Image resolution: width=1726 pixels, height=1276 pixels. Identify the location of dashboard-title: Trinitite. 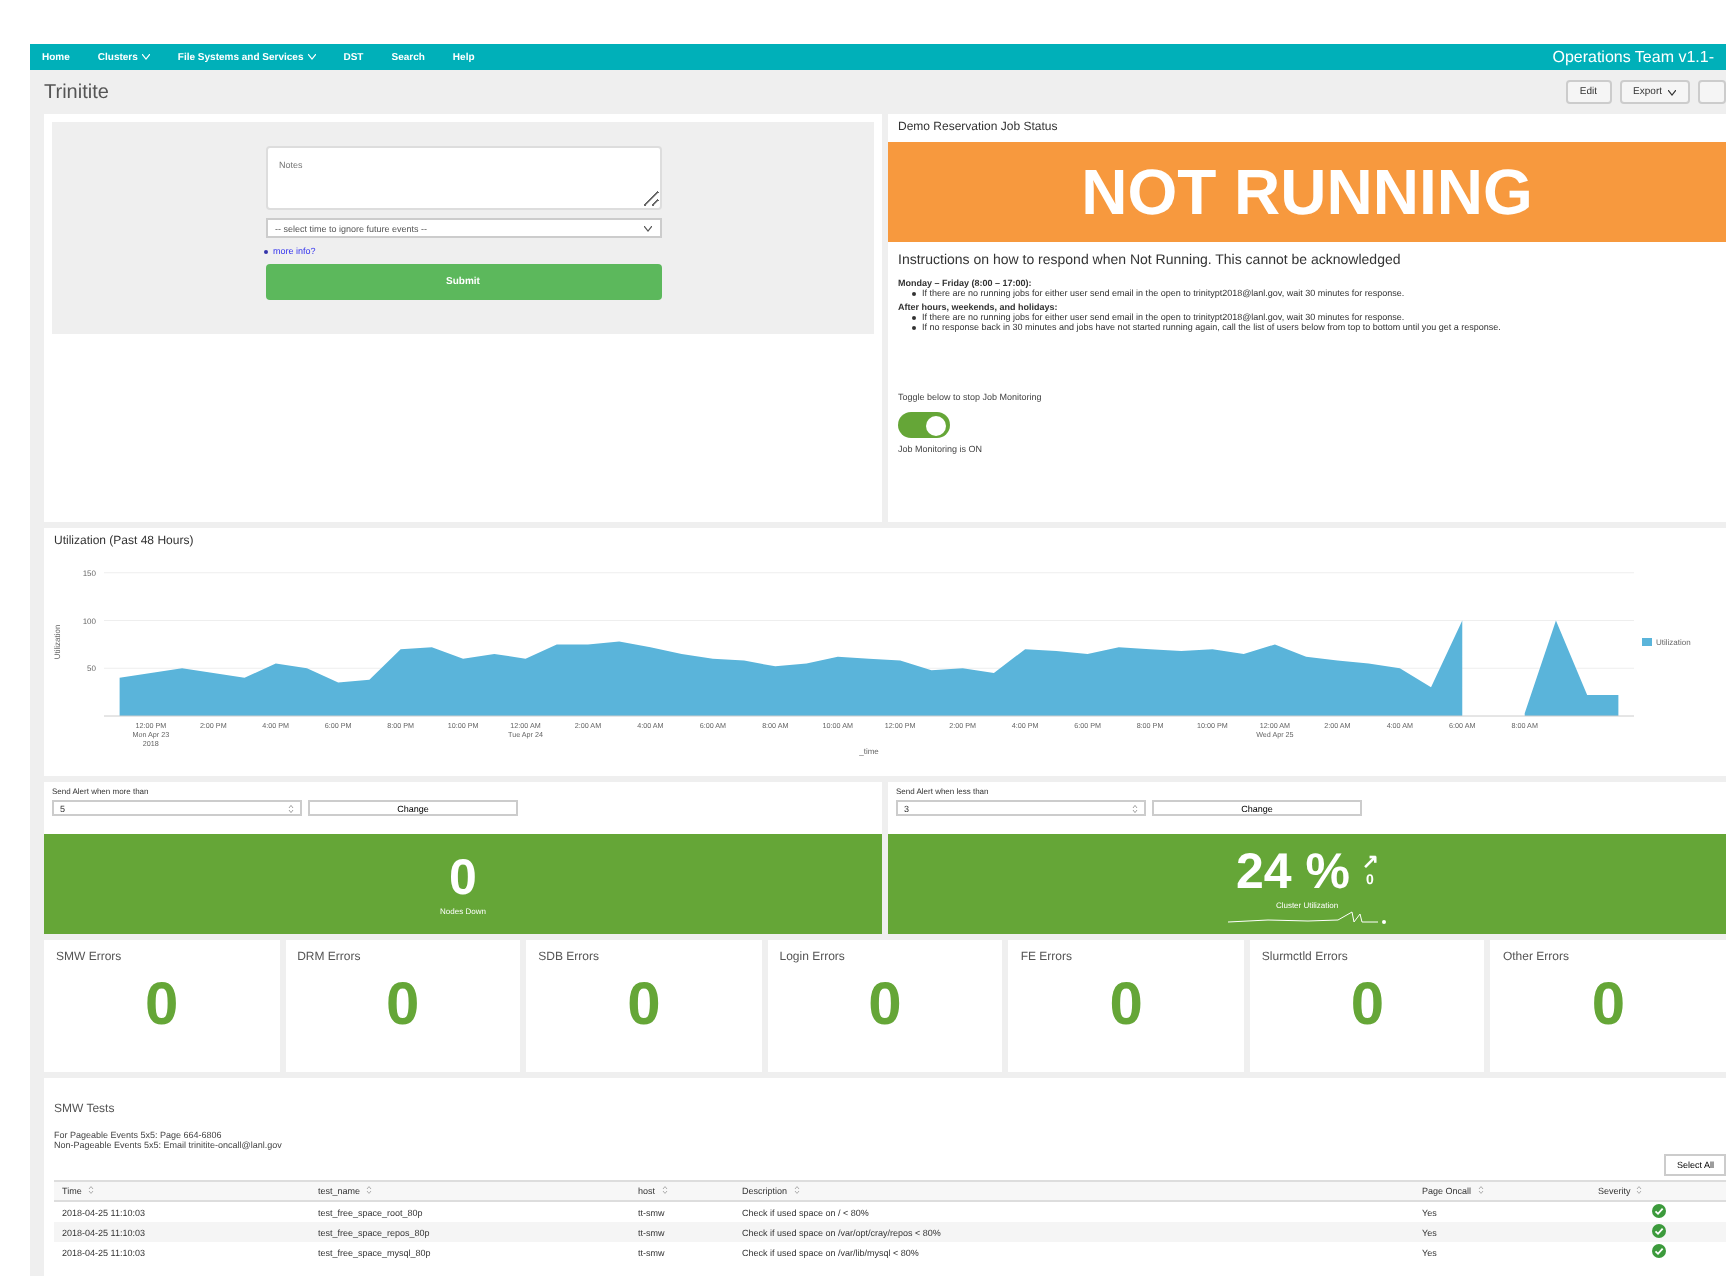
(76, 92).